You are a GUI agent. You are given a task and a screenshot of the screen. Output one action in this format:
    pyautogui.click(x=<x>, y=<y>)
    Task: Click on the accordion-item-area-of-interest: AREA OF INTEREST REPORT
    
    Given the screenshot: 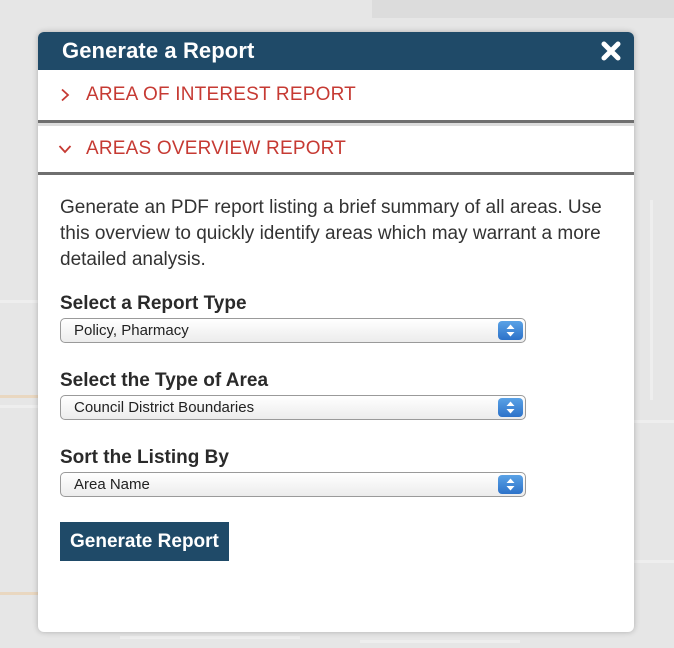 What is the action you would take?
    pyautogui.click(x=336, y=96)
    